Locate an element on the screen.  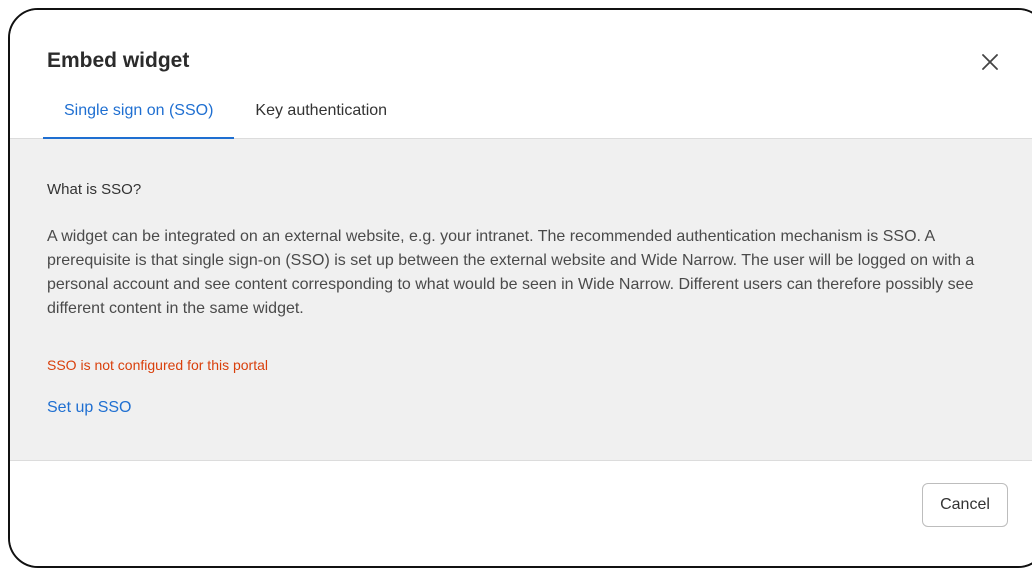
auth-tabs: Single sign on (SSO) Key authentication is located at coordinates (225, 114).